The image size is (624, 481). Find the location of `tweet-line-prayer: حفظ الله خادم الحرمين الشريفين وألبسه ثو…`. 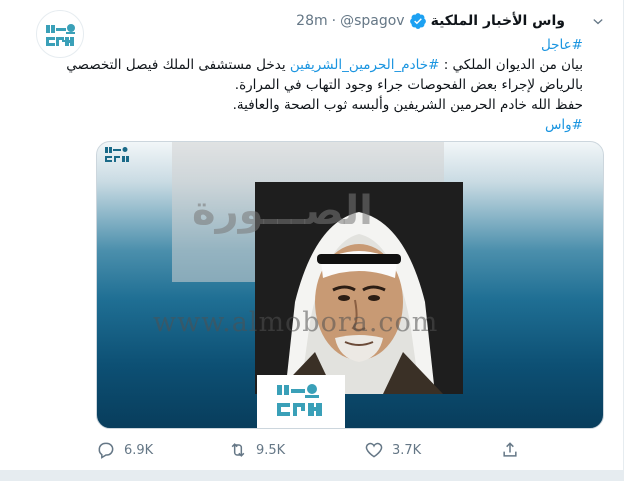

tweet-line-prayer: حفظ الله خادم الحرمين الشريفين وألبسه ثو… is located at coordinates (407, 105).